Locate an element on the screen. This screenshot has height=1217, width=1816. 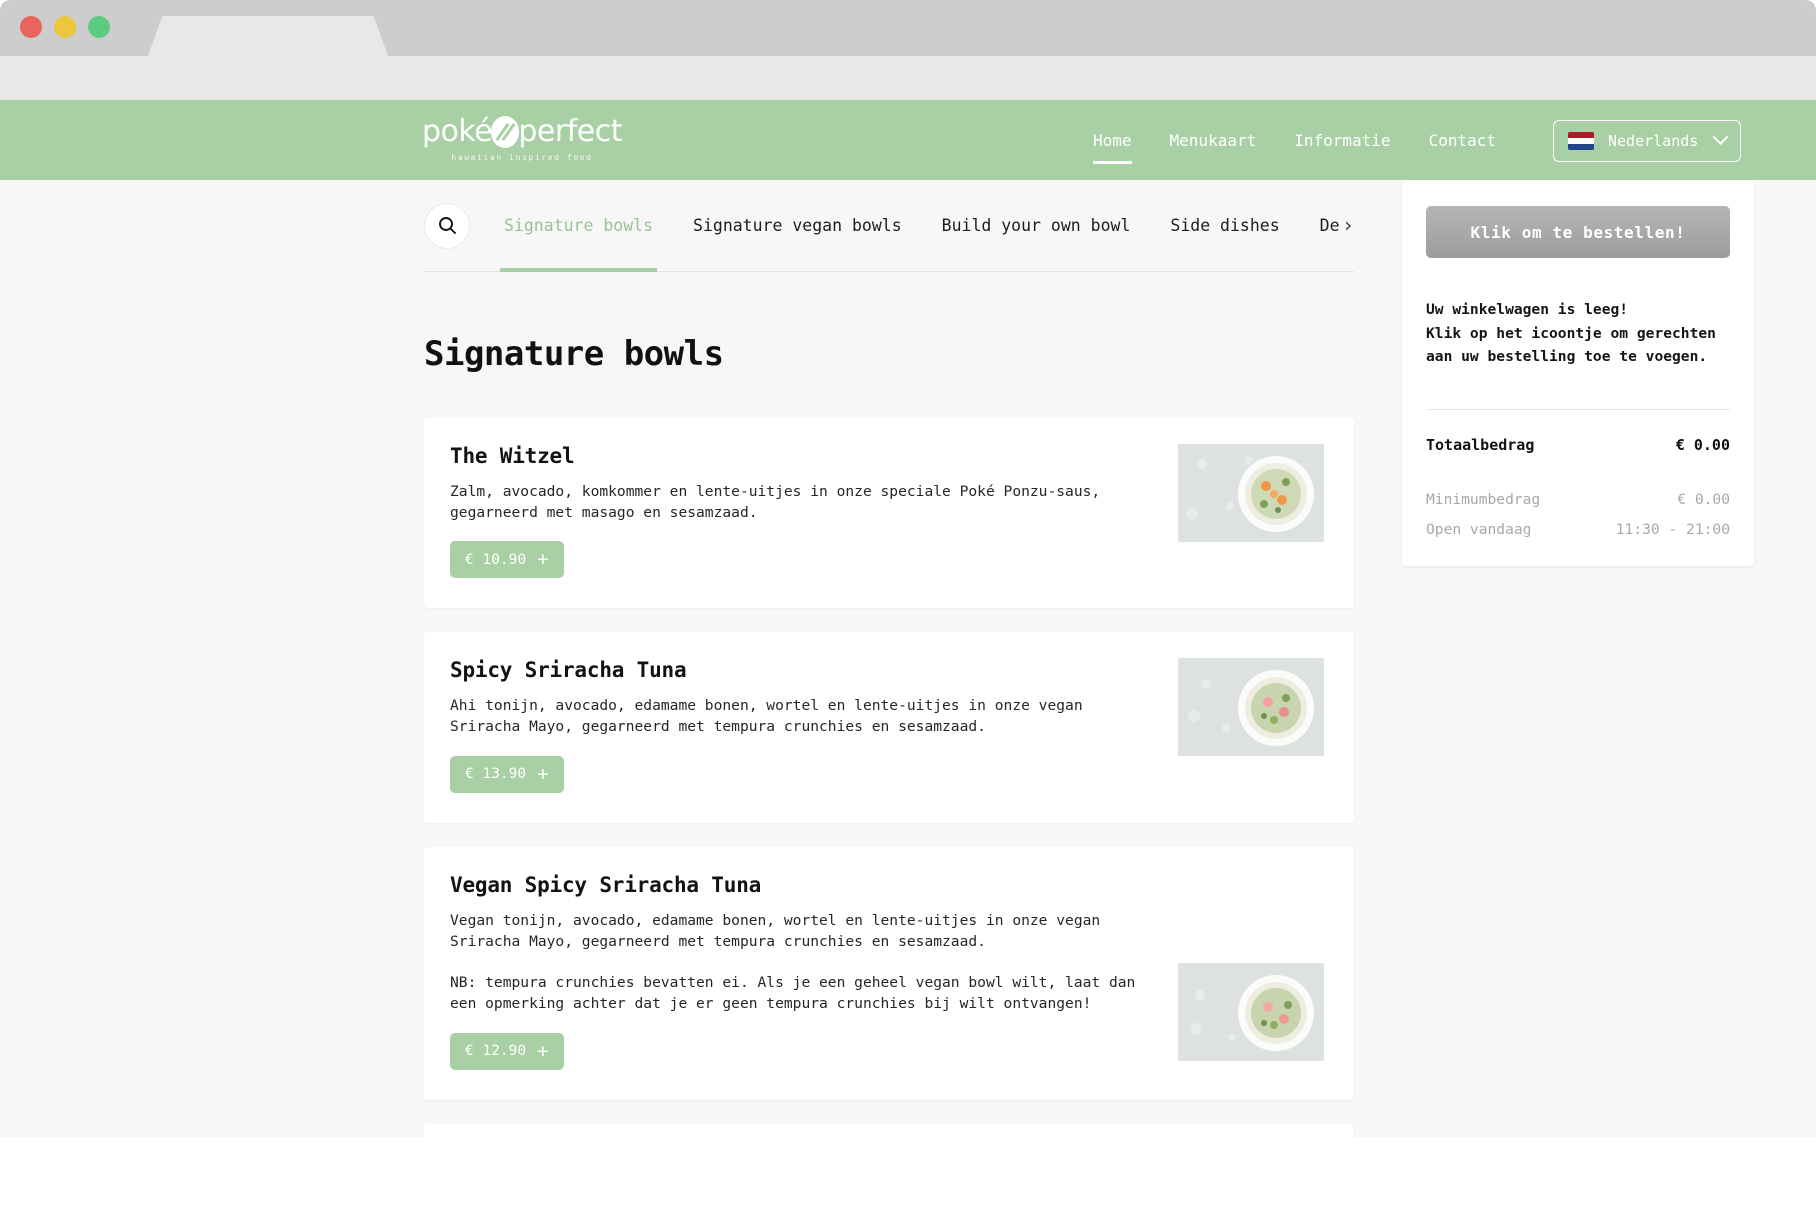
logo-wordmark: poké perfect is located at coordinates (522, 131).